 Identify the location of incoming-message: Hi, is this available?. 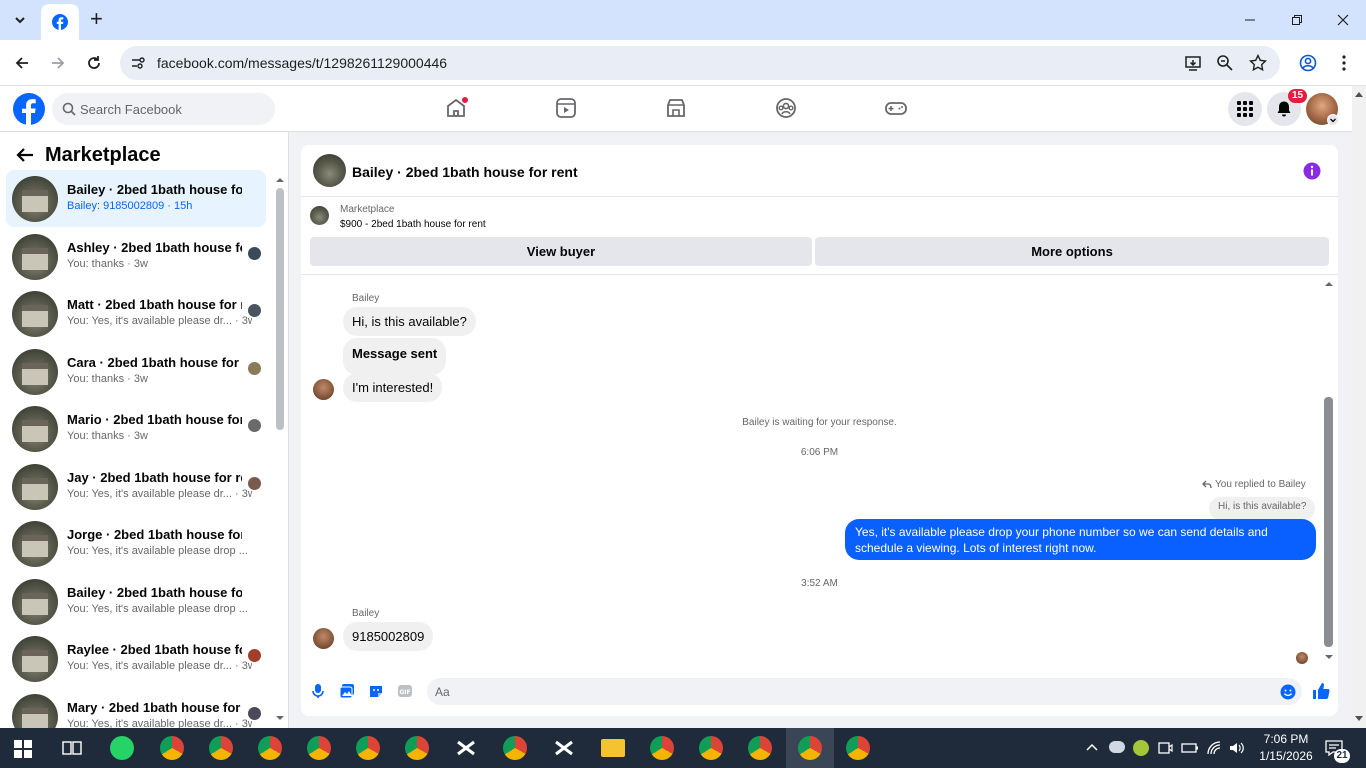
(409, 321).